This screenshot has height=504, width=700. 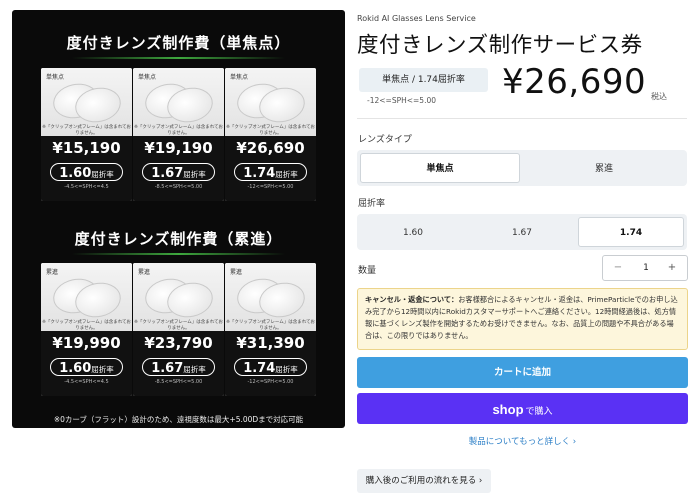 What do you see at coordinates (372, 204) in the screenshot?
I see `refraction-label: 屈折率` at bounding box center [372, 204].